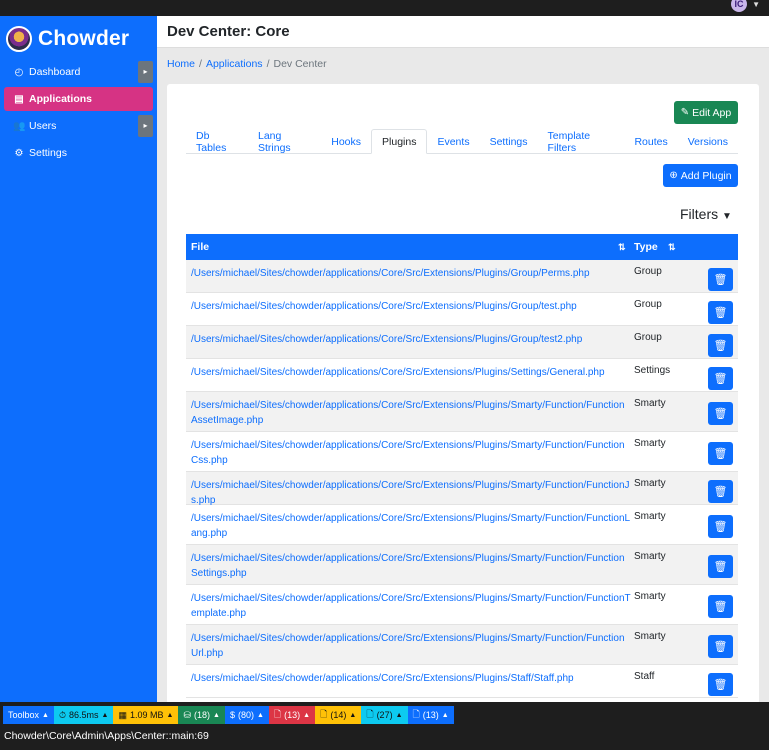  I want to click on route-label: Chowder\Core\Admin\Apps\Center::main:69, so click(106, 736).